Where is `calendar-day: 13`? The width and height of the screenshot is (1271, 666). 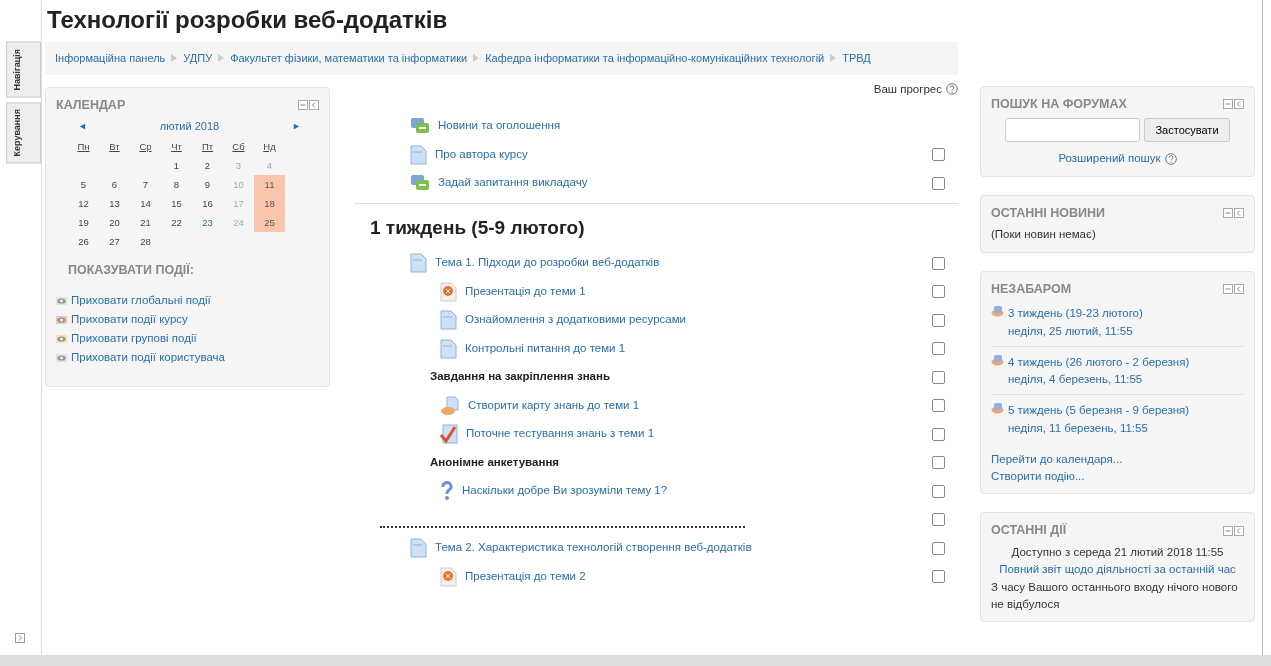 calendar-day: 13 is located at coordinates (114, 203).